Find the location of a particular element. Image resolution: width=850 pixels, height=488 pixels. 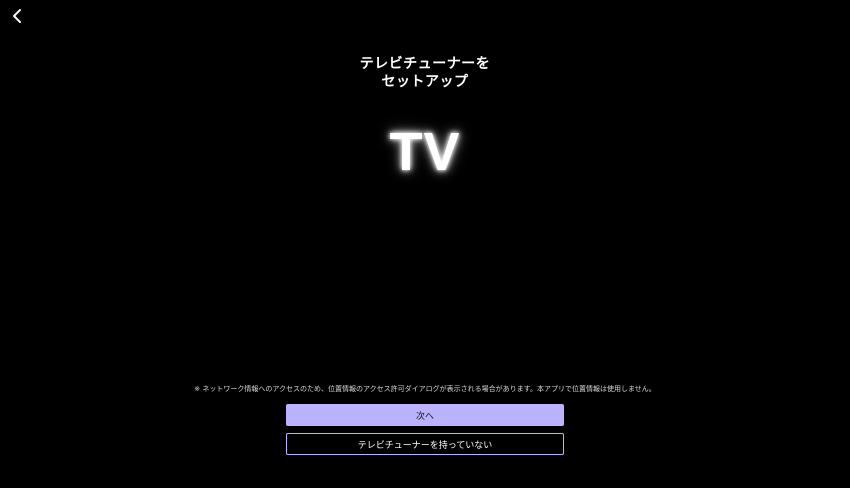

no-tuner-button: テレビチューナーを持っていない is located at coordinates (425, 444).